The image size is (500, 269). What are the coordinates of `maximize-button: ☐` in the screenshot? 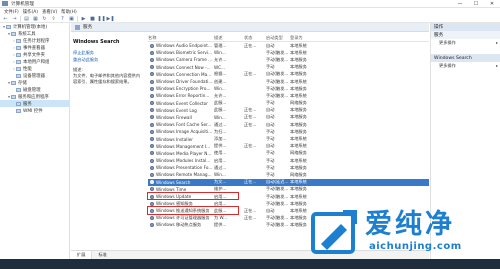 It's located at (476, 4).